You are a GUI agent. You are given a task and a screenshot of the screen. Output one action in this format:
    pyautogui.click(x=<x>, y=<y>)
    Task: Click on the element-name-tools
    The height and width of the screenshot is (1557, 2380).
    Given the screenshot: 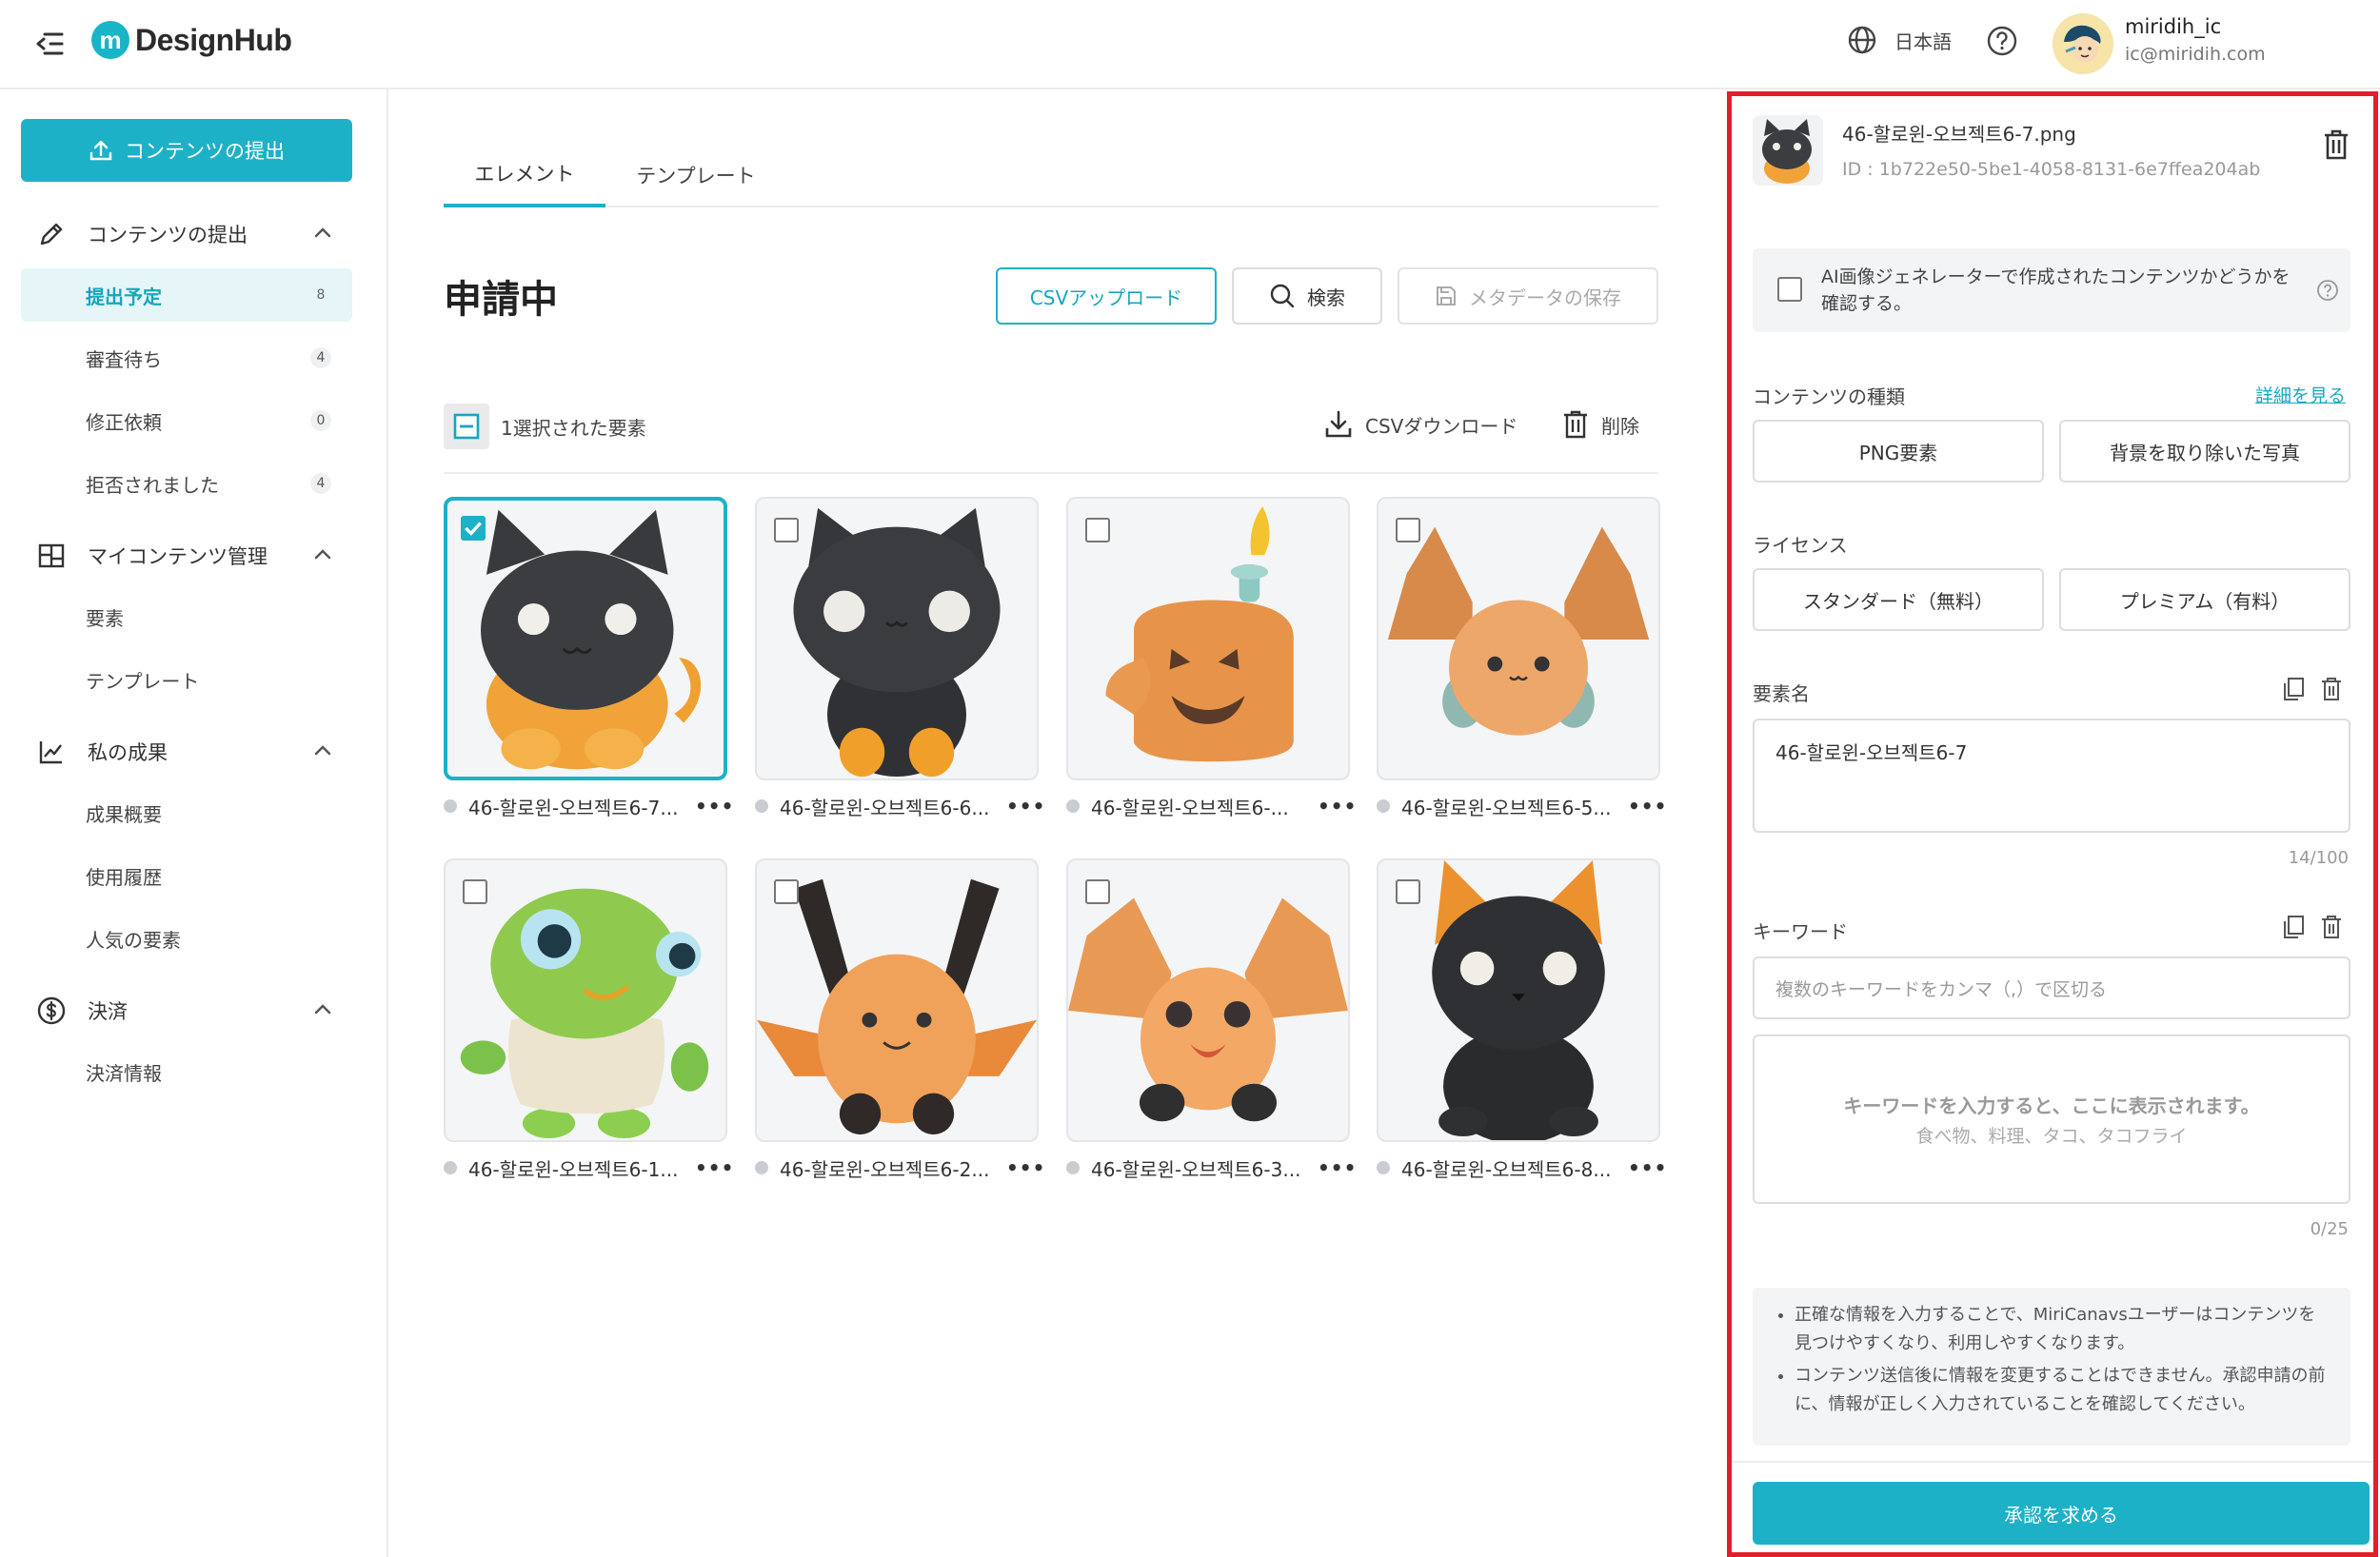 What is the action you would take?
    pyautogui.click(x=2312, y=691)
    